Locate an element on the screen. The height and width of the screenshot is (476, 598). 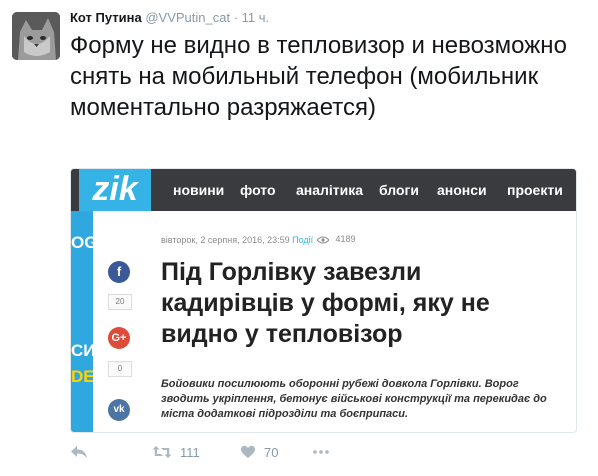
banner-text: DE is located at coordinates (82, 376).